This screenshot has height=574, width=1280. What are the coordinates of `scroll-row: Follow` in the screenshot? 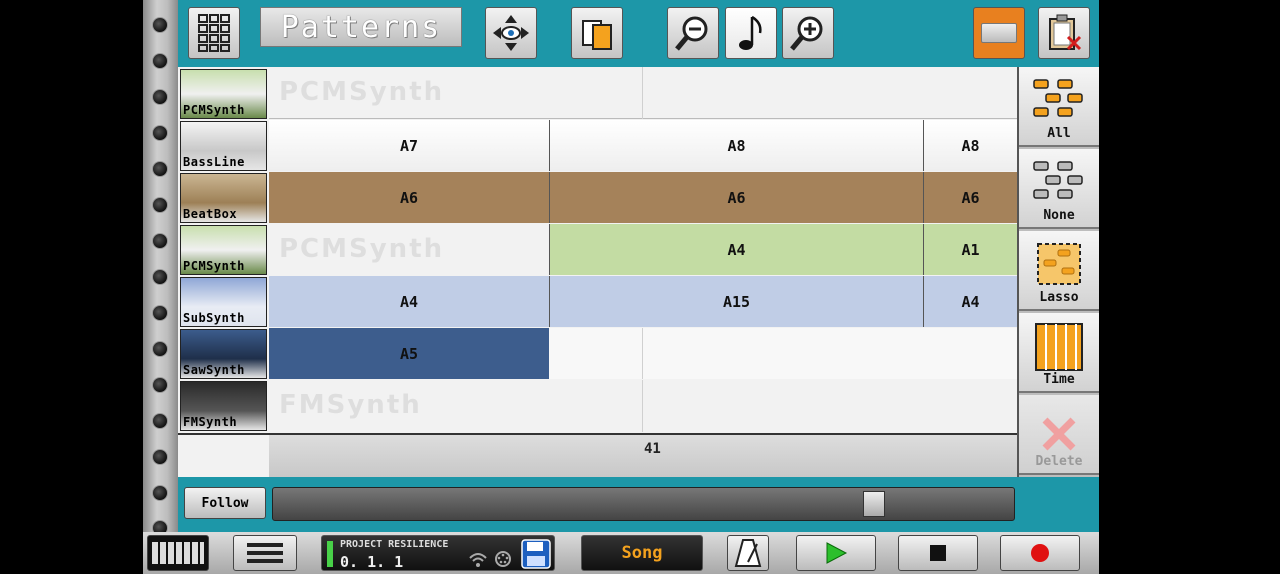 It's located at (638, 504).